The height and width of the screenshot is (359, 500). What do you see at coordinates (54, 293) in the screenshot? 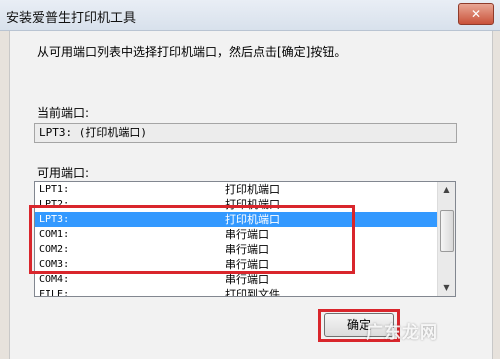
I see `port-name: FILE:` at bounding box center [54, 293].